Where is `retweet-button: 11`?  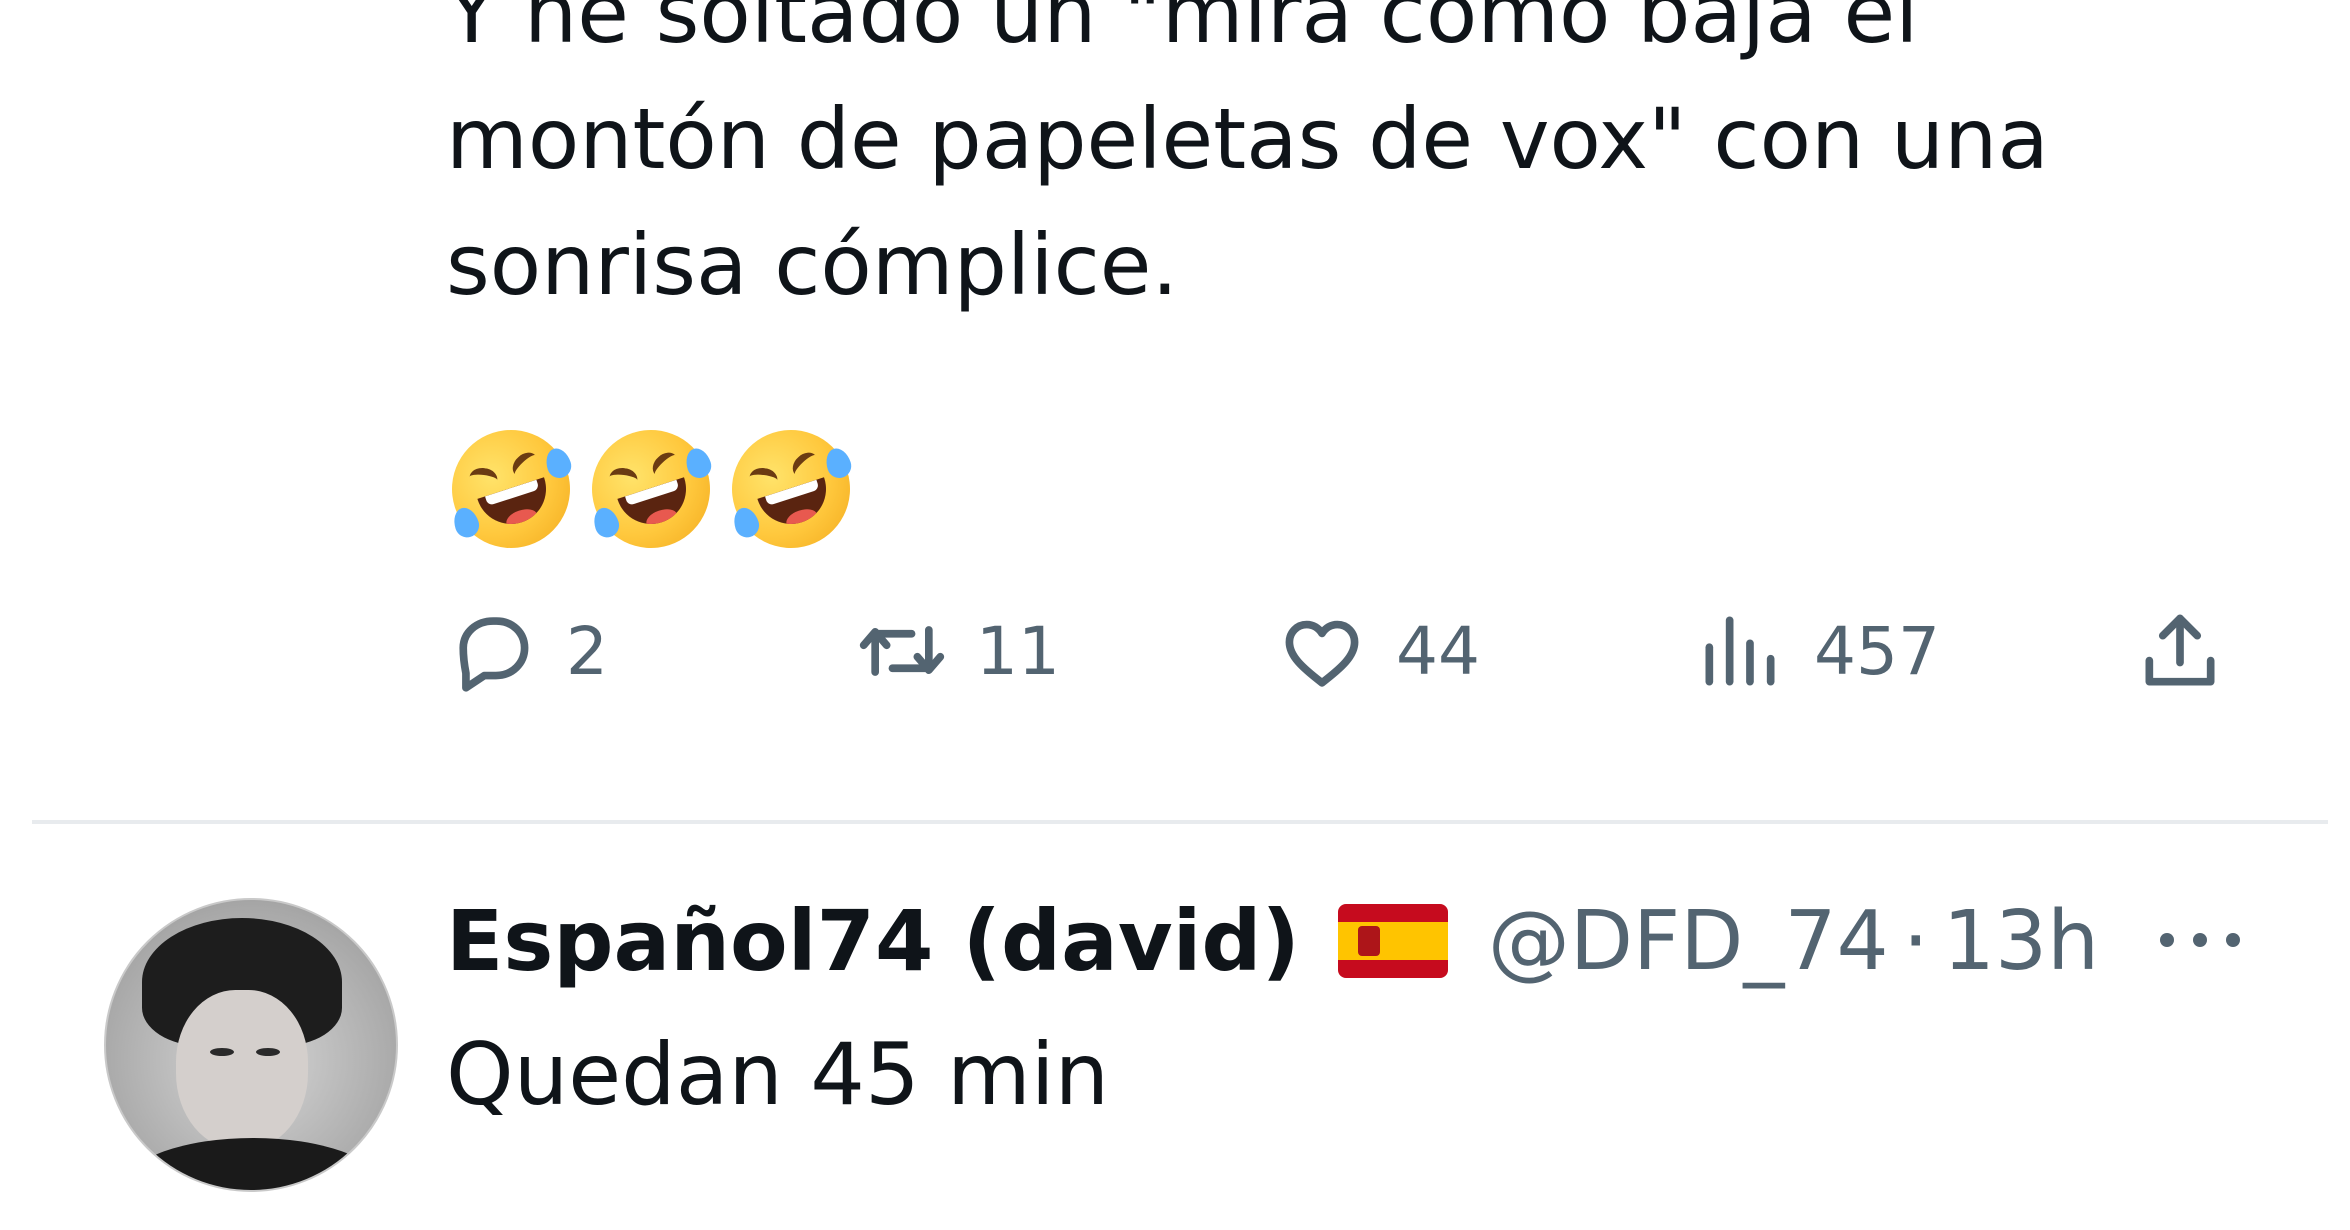 retweet-button: 11 is located at coordinates (958, 651).